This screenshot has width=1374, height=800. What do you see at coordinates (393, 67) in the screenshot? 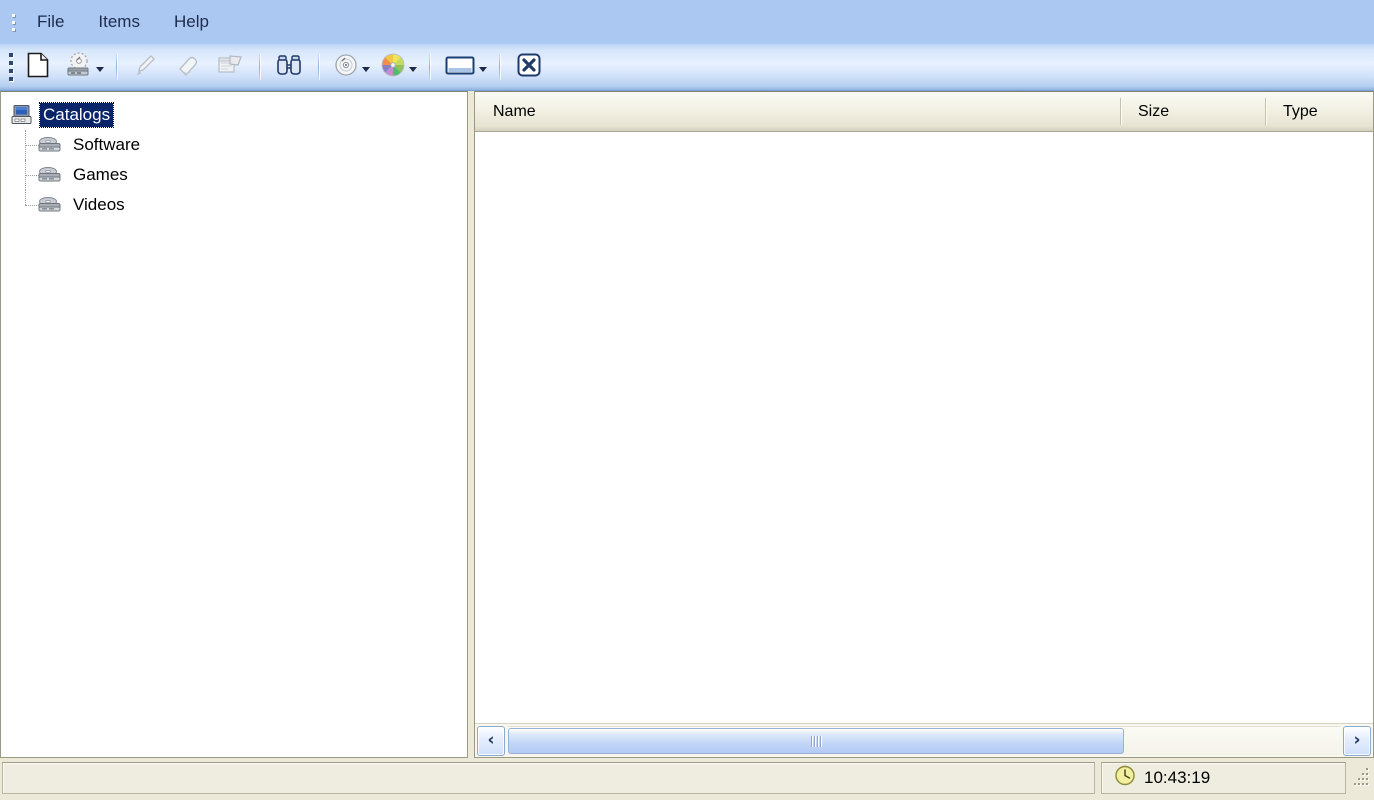
I see `color-wheel-icon` at bounding box center [393, 67].